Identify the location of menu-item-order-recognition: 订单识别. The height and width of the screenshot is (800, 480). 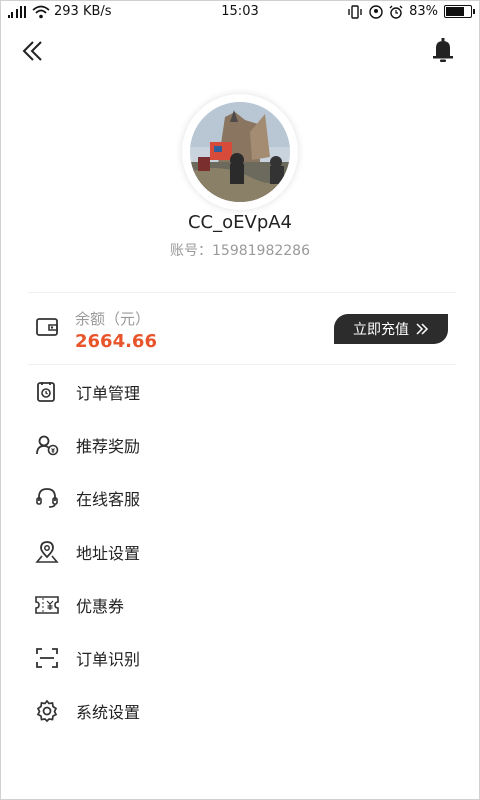
(240, 657).